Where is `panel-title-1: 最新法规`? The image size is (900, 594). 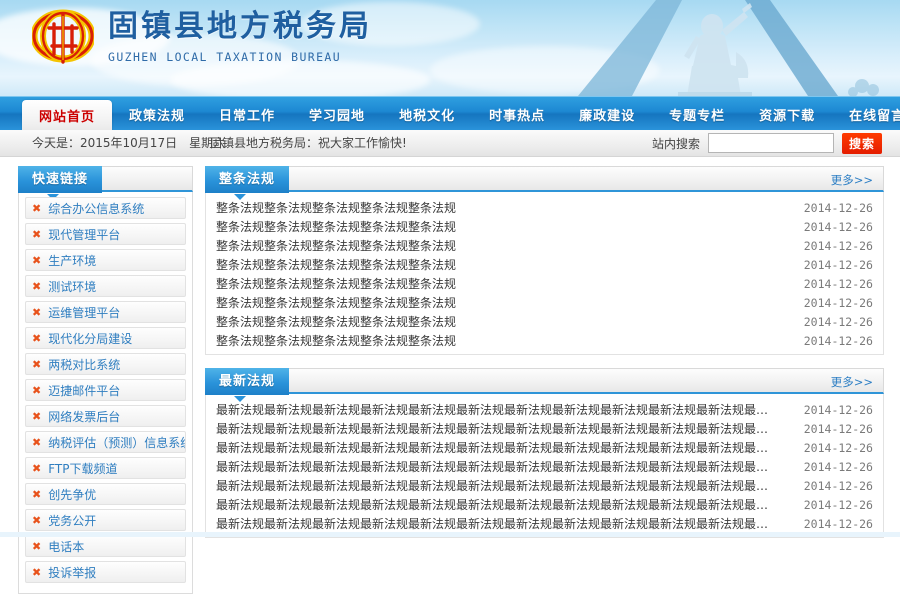
panel-title-1: 最新法规 is located at coordinates (247, 381).